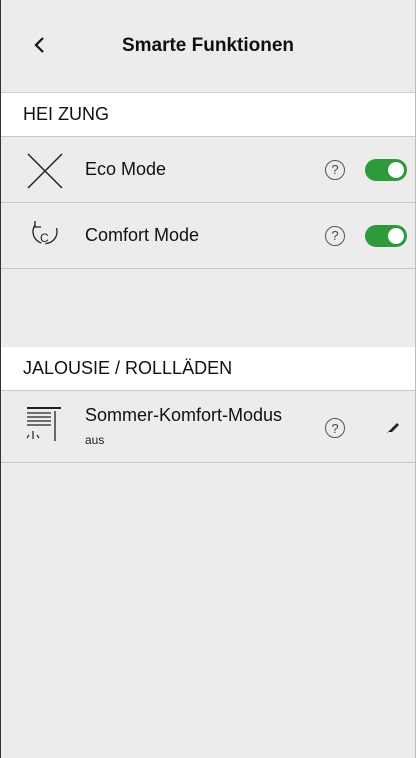 This screenshot has width=416, height=758. I want to click on app-header: Smarte Funktionen, so click(208, 46).